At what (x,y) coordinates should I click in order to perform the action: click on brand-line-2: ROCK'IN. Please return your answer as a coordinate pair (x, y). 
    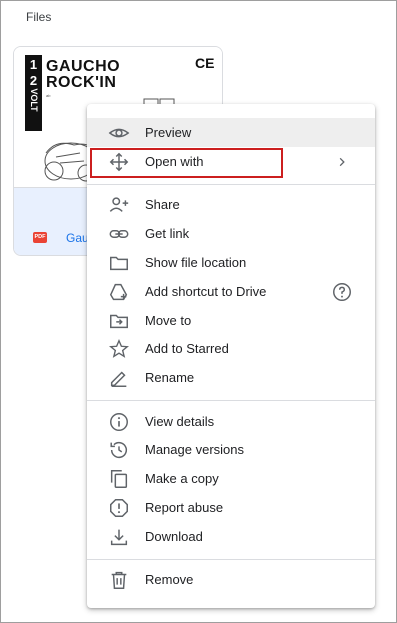
    Looking at the image, I should click on (81, 82).